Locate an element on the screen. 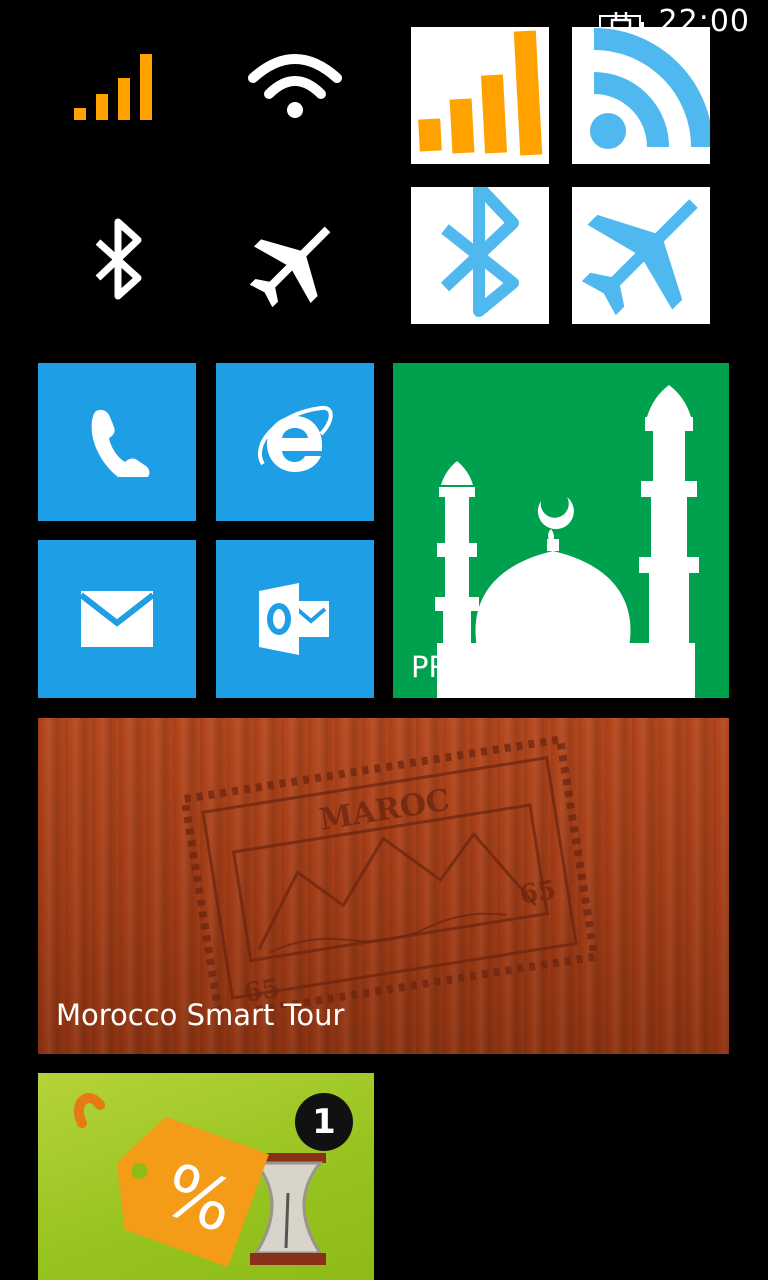 This screenshot has height=1280, width=768. signal-tile is located at coordinates (480, 95).